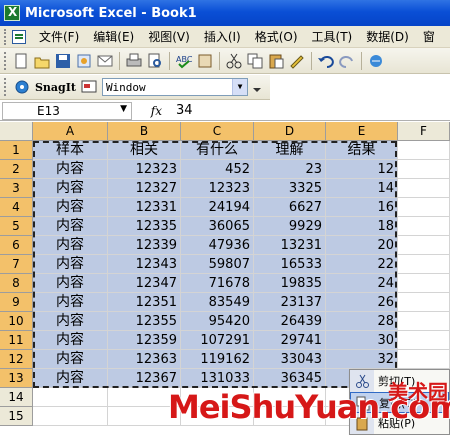 This screenshot has width=450, height=435. Describe the element at coordinates (16, 150) in the screenshot. I see `row-header-1: 1` at that location.